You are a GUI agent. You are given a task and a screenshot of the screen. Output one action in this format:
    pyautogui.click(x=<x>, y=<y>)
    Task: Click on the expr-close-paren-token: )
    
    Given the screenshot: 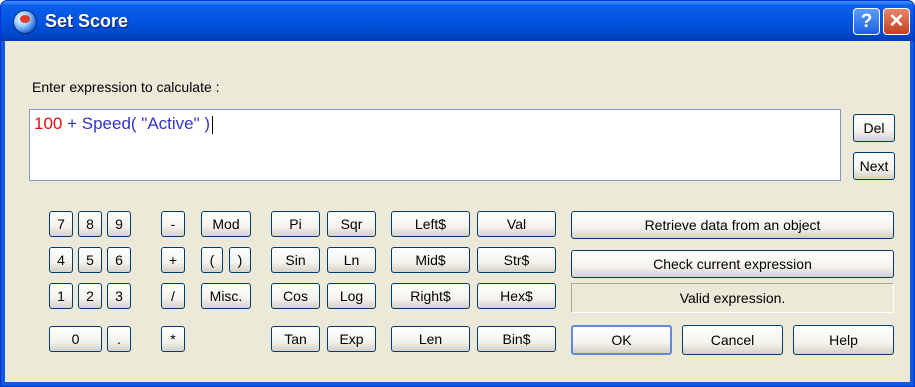 What is the action you would take?
    pyautogui.click(x=207, y=123)
    